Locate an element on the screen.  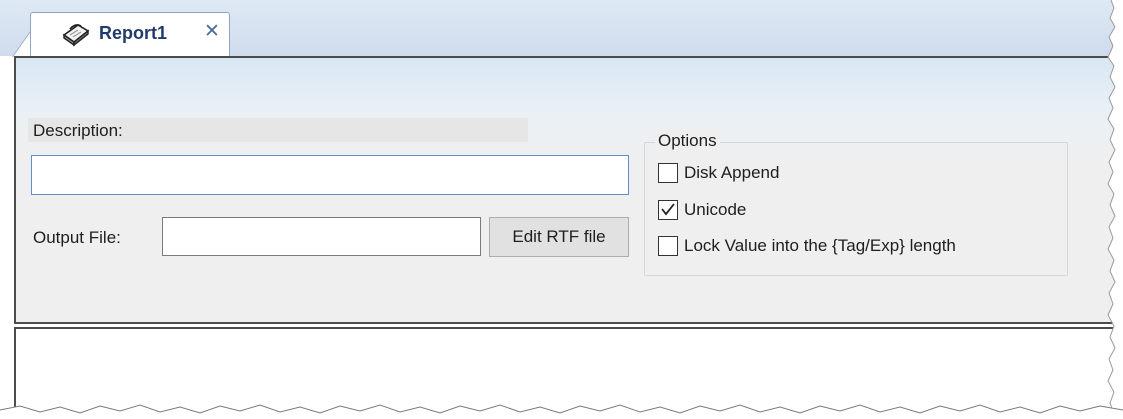
disk-append-checkbox: Disk Append is located at coordinates (718, 173).